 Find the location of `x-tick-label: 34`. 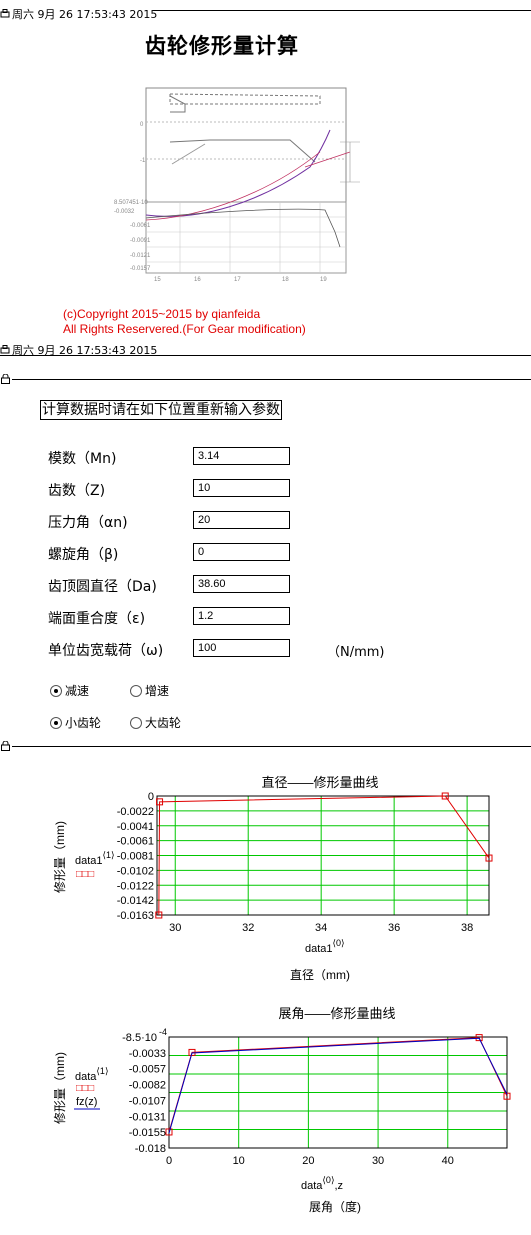

x-tick-label: 34 is located at coordinates (321, 928).